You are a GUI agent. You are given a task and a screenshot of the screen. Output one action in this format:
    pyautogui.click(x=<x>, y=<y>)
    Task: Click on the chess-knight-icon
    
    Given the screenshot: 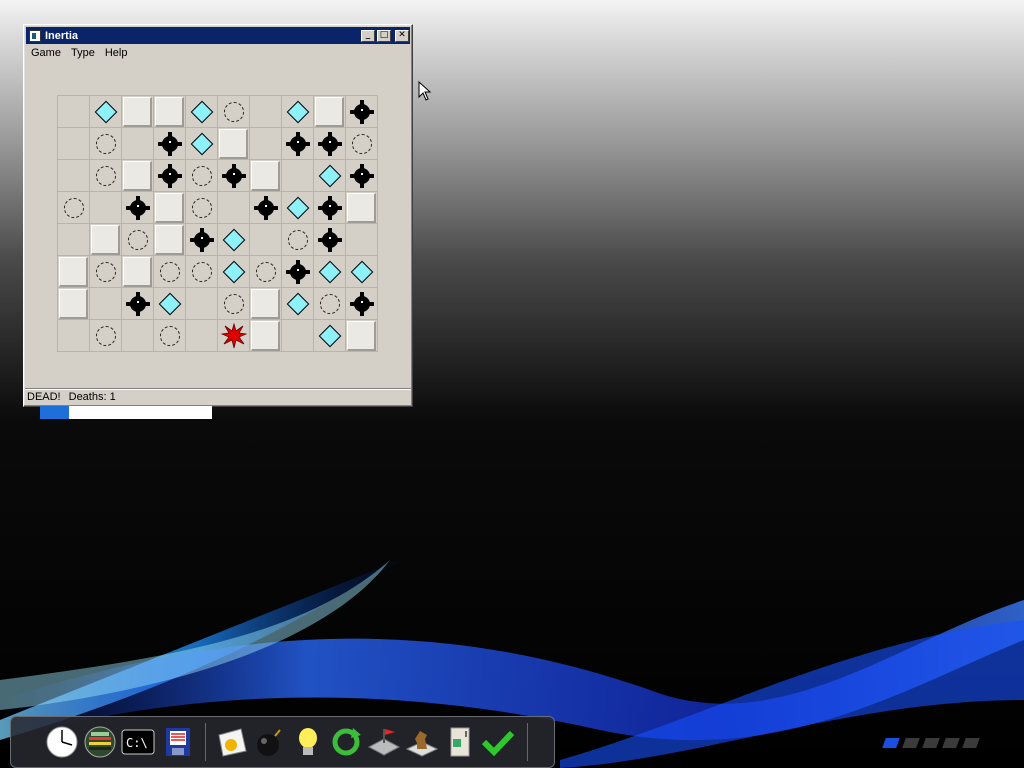 What is the action you would take?
    pyautogui.click(x=422, y=742)
    